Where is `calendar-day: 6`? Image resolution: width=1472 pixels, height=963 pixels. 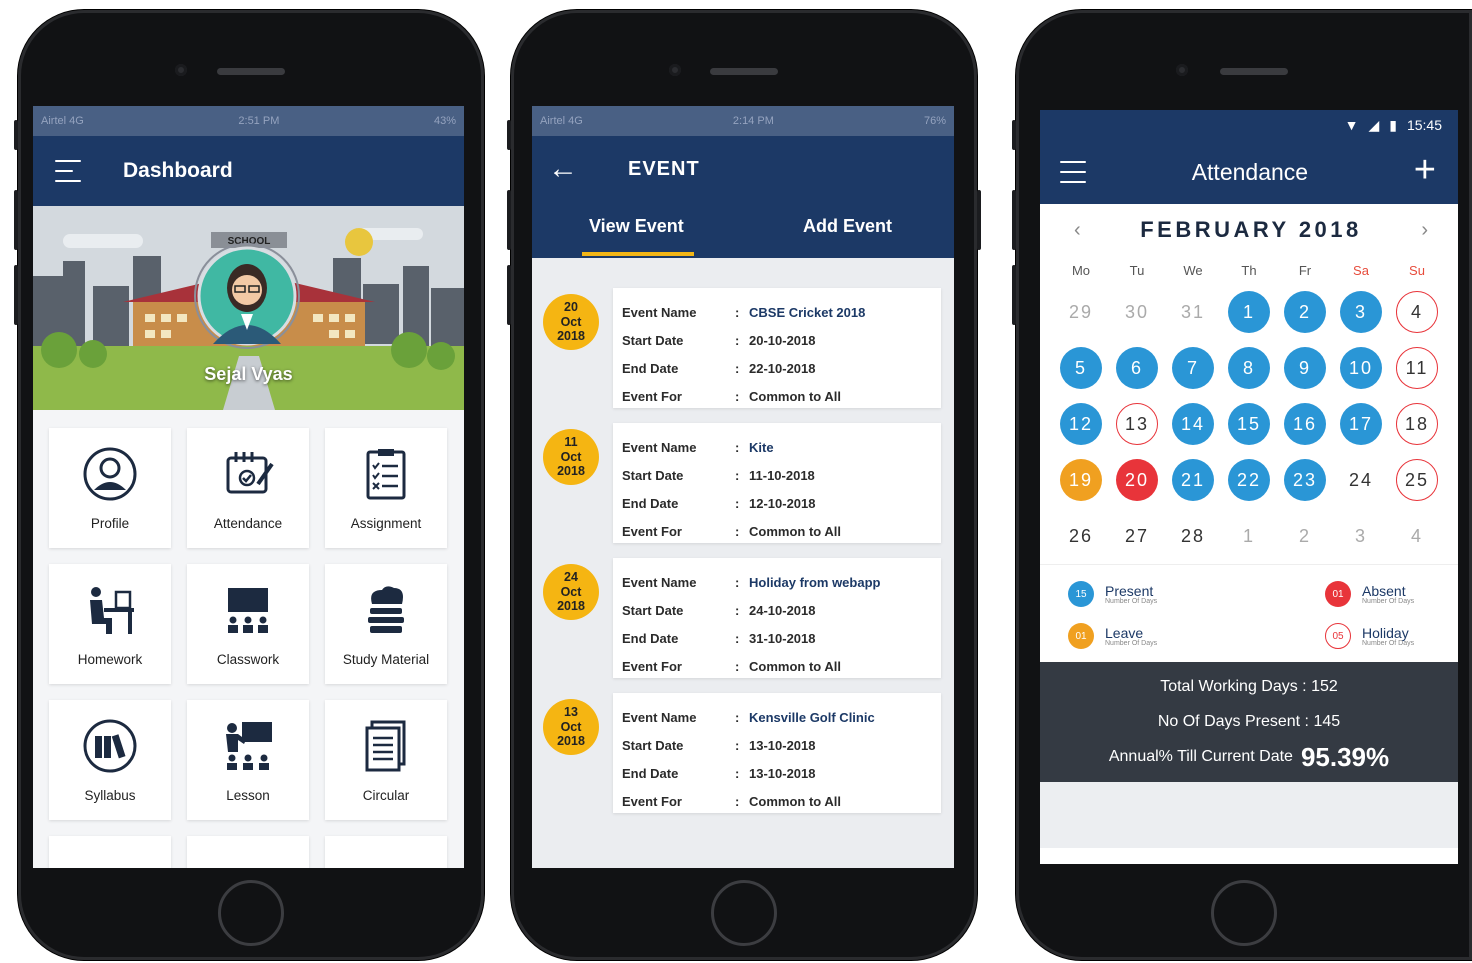 calendar-day: 6 is located at coordinates (1137, 368).